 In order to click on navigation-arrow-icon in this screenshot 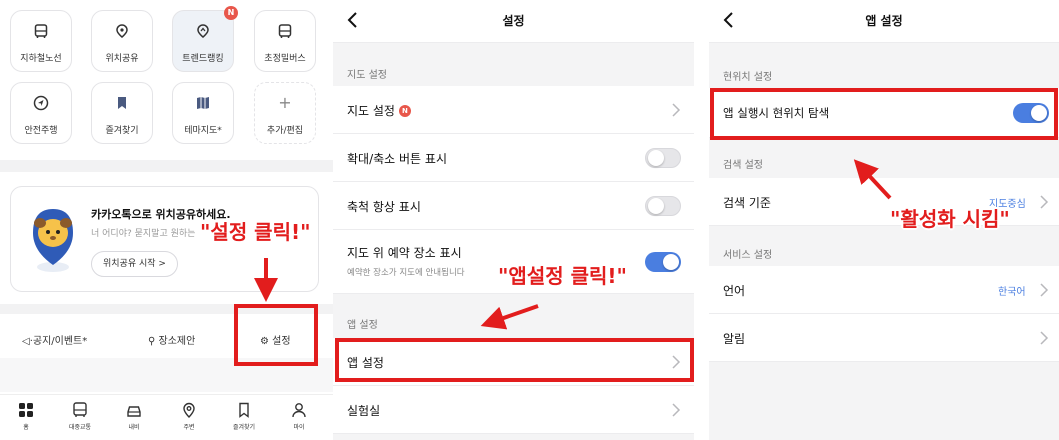, I will do `click(41, 103)`.